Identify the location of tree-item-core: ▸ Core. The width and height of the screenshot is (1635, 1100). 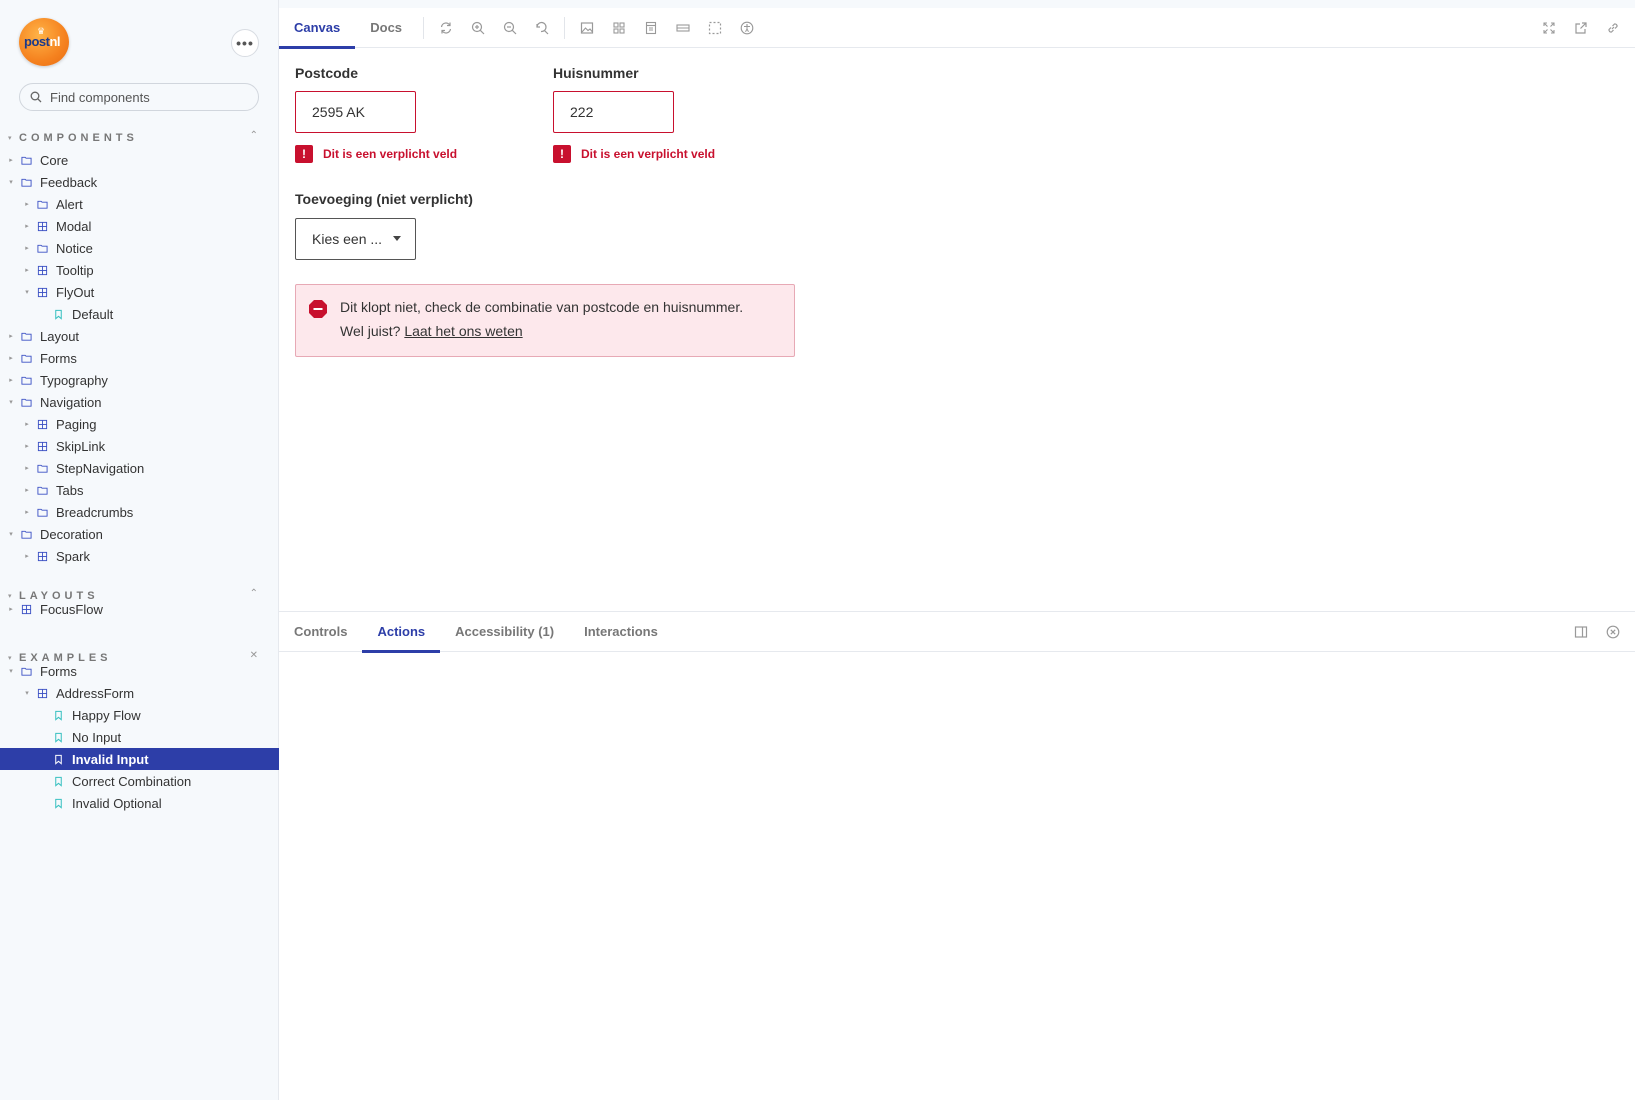
(139, 160).